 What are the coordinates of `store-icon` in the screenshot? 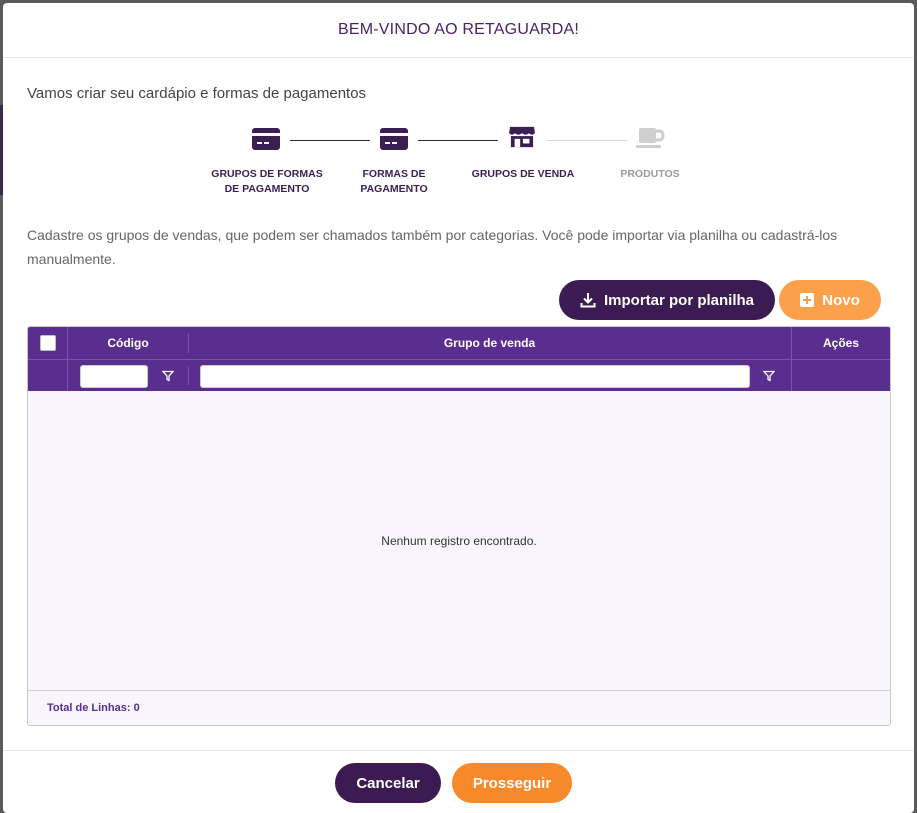 It's located at (522, 137).